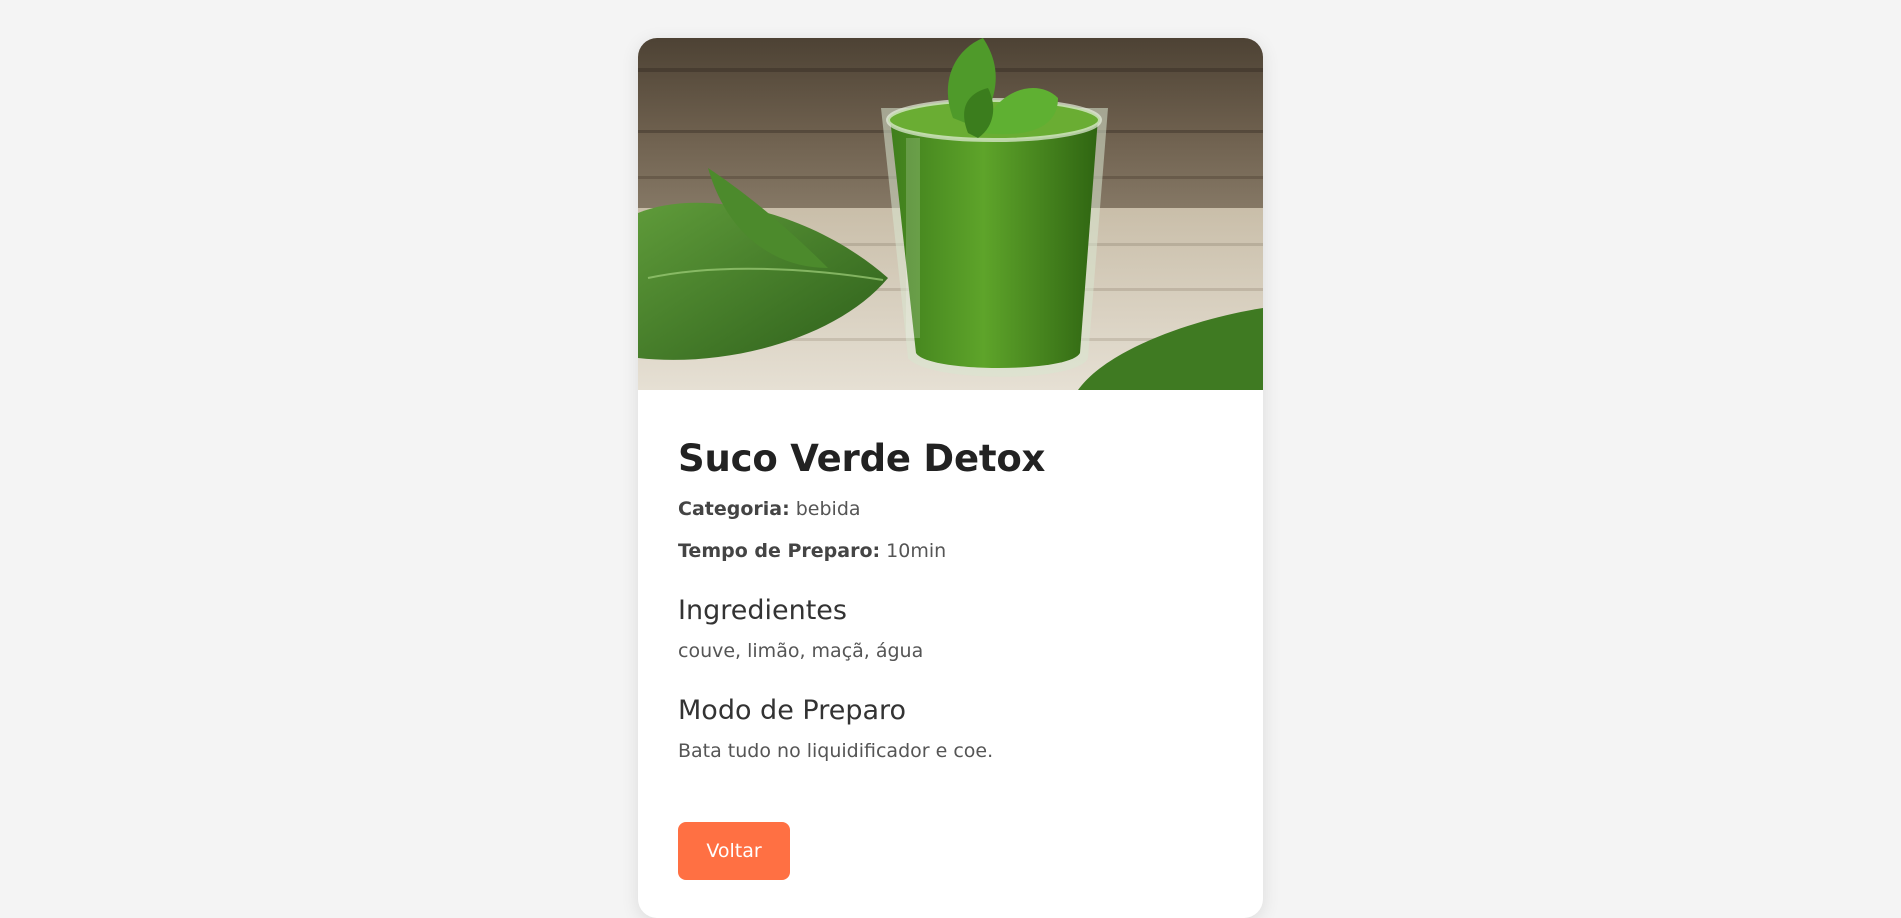  I want to click on recipe-prep-time: Tempo de Preparo: 10min, so click(950, 551).